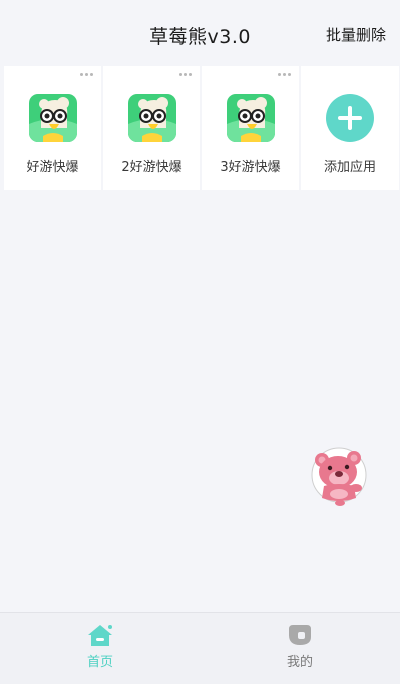 The width and height of the screenshot is (400, 684). Describe the element at coordinates (299, 662) in the screenshot. I see `tab-mine-label: 我的` at that location.